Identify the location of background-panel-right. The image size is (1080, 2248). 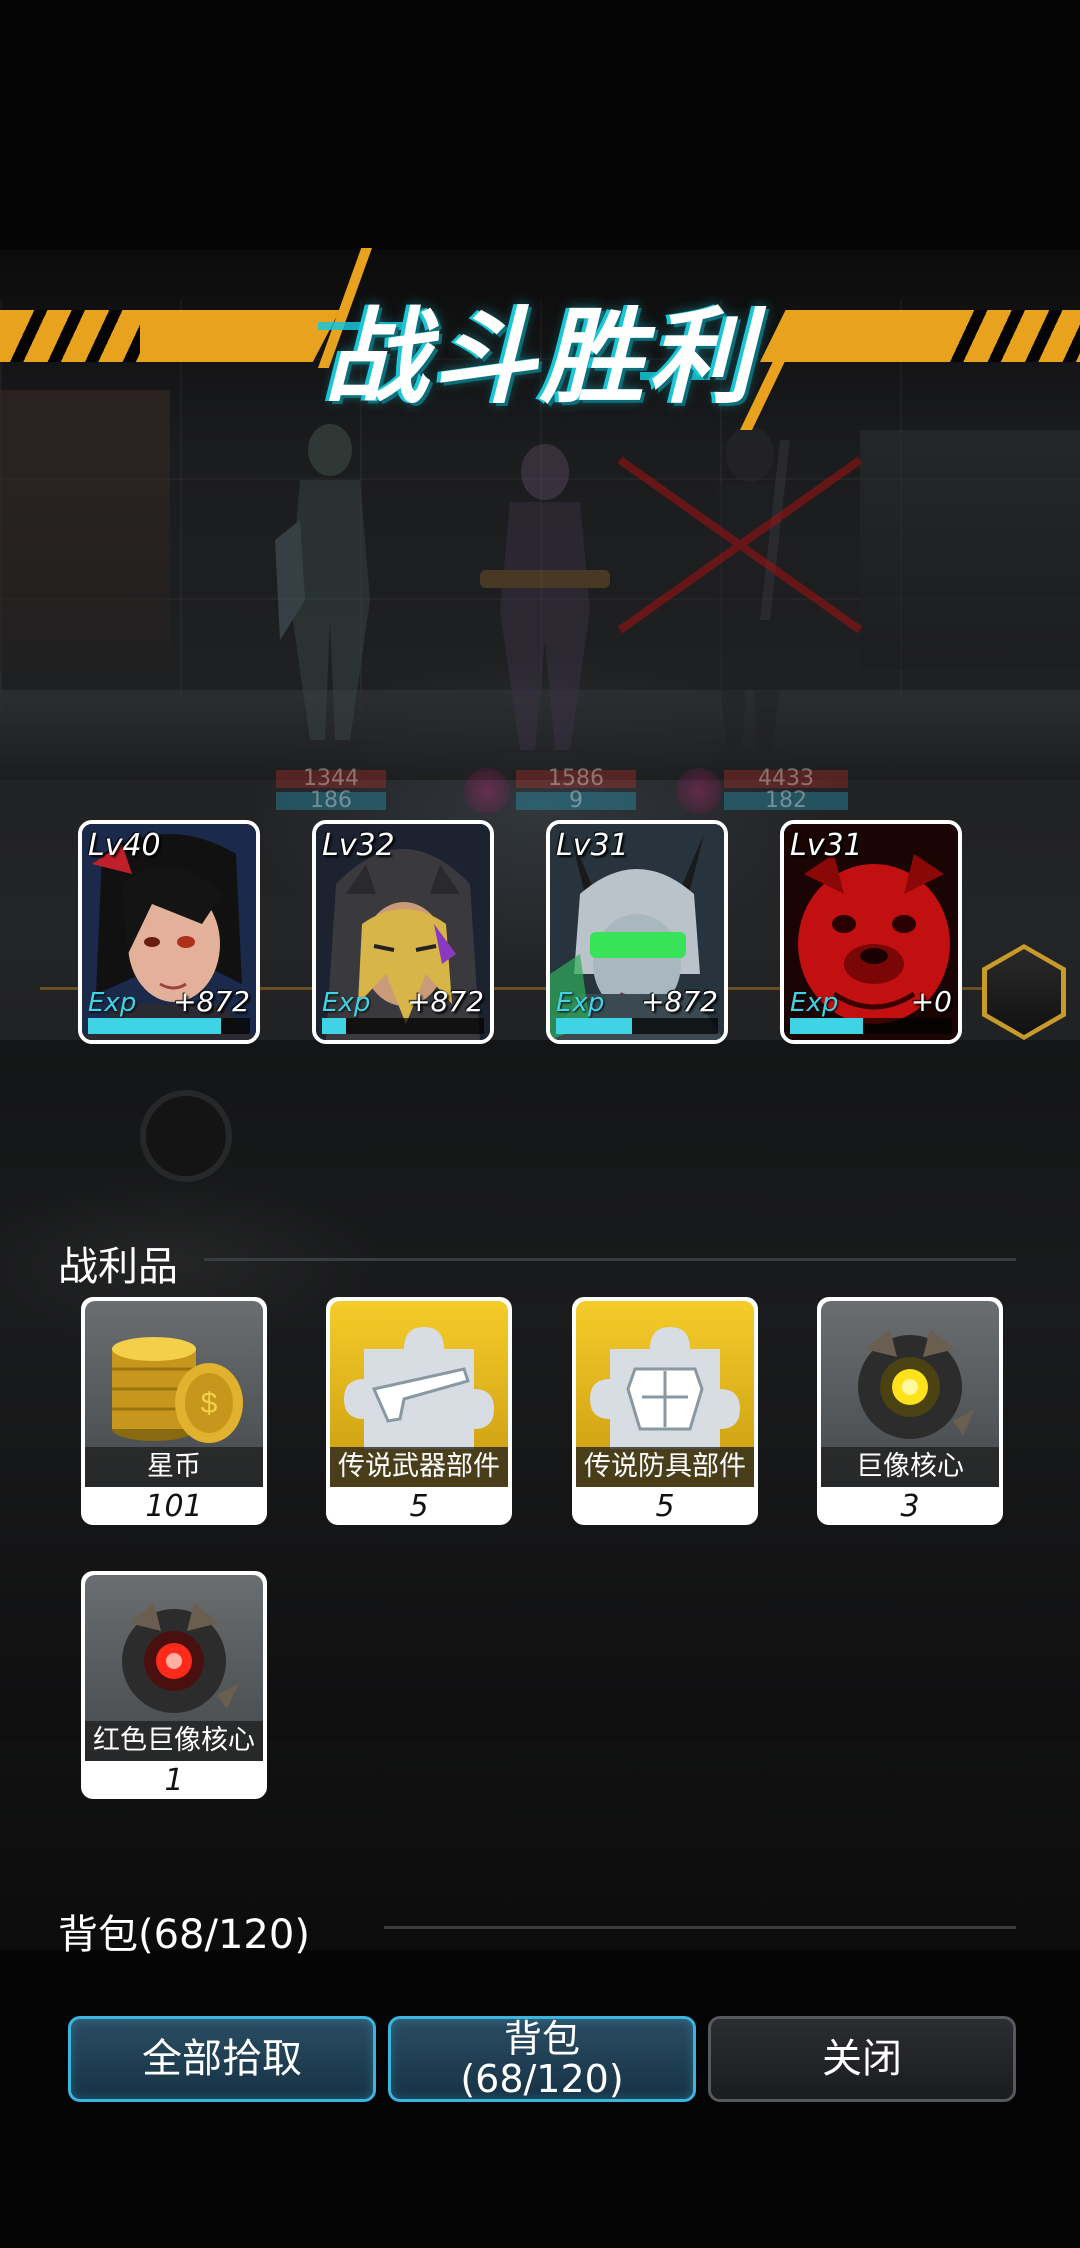
(970, 550).